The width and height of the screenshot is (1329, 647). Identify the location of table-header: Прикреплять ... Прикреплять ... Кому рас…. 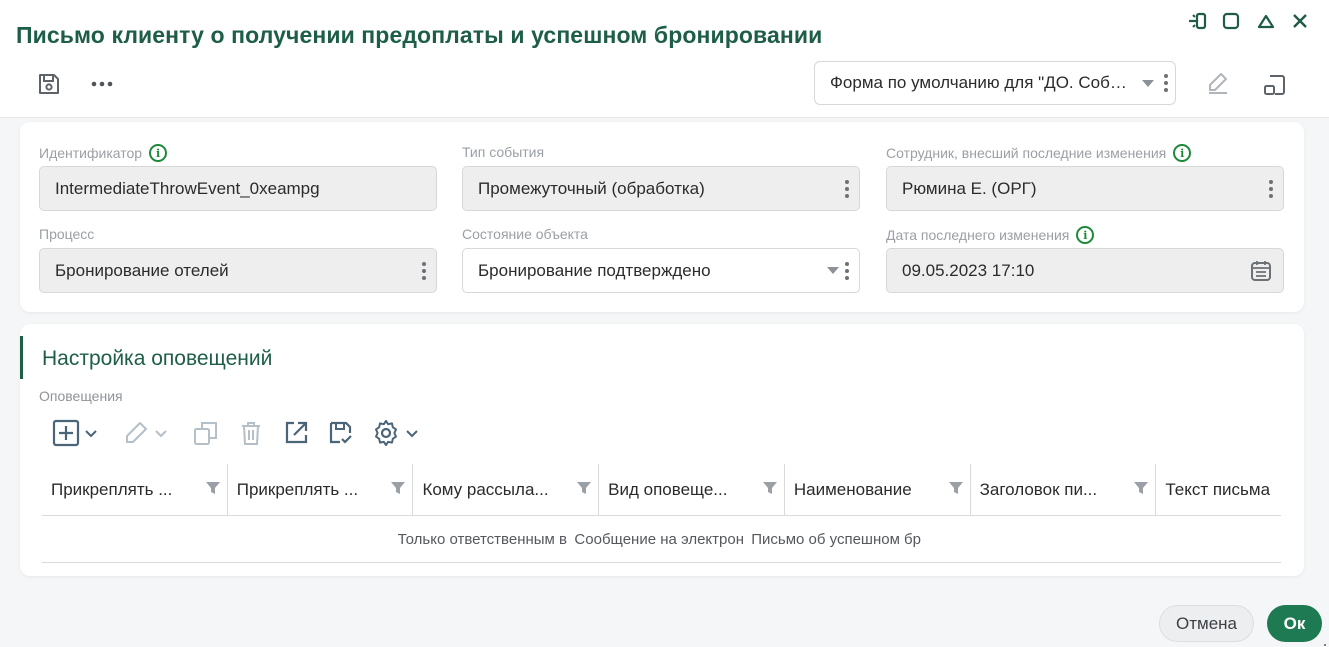
(661, 490).